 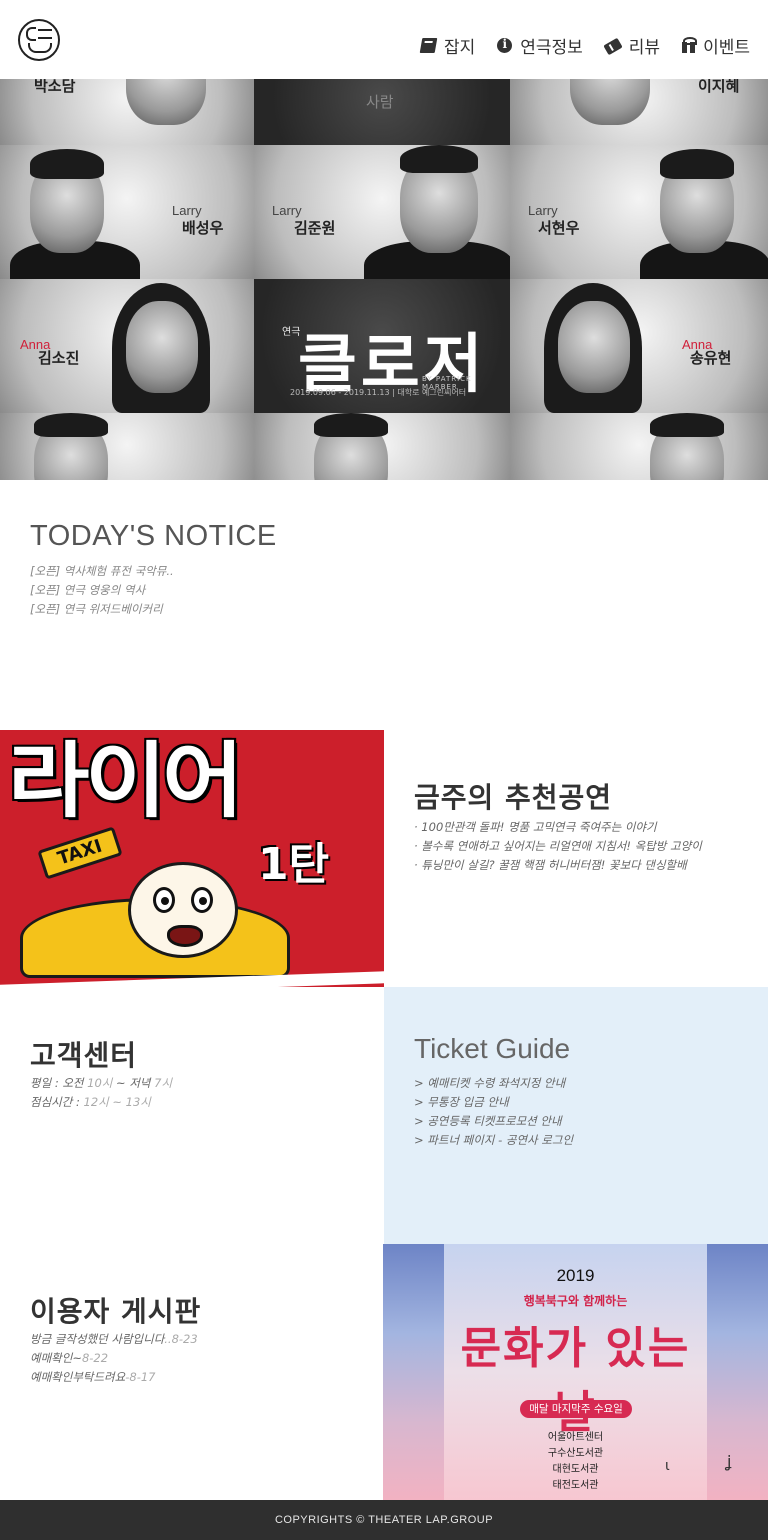 I want to click on post-title: 방금 글작성했던 사람입니다, so click(x=97, y=1339).